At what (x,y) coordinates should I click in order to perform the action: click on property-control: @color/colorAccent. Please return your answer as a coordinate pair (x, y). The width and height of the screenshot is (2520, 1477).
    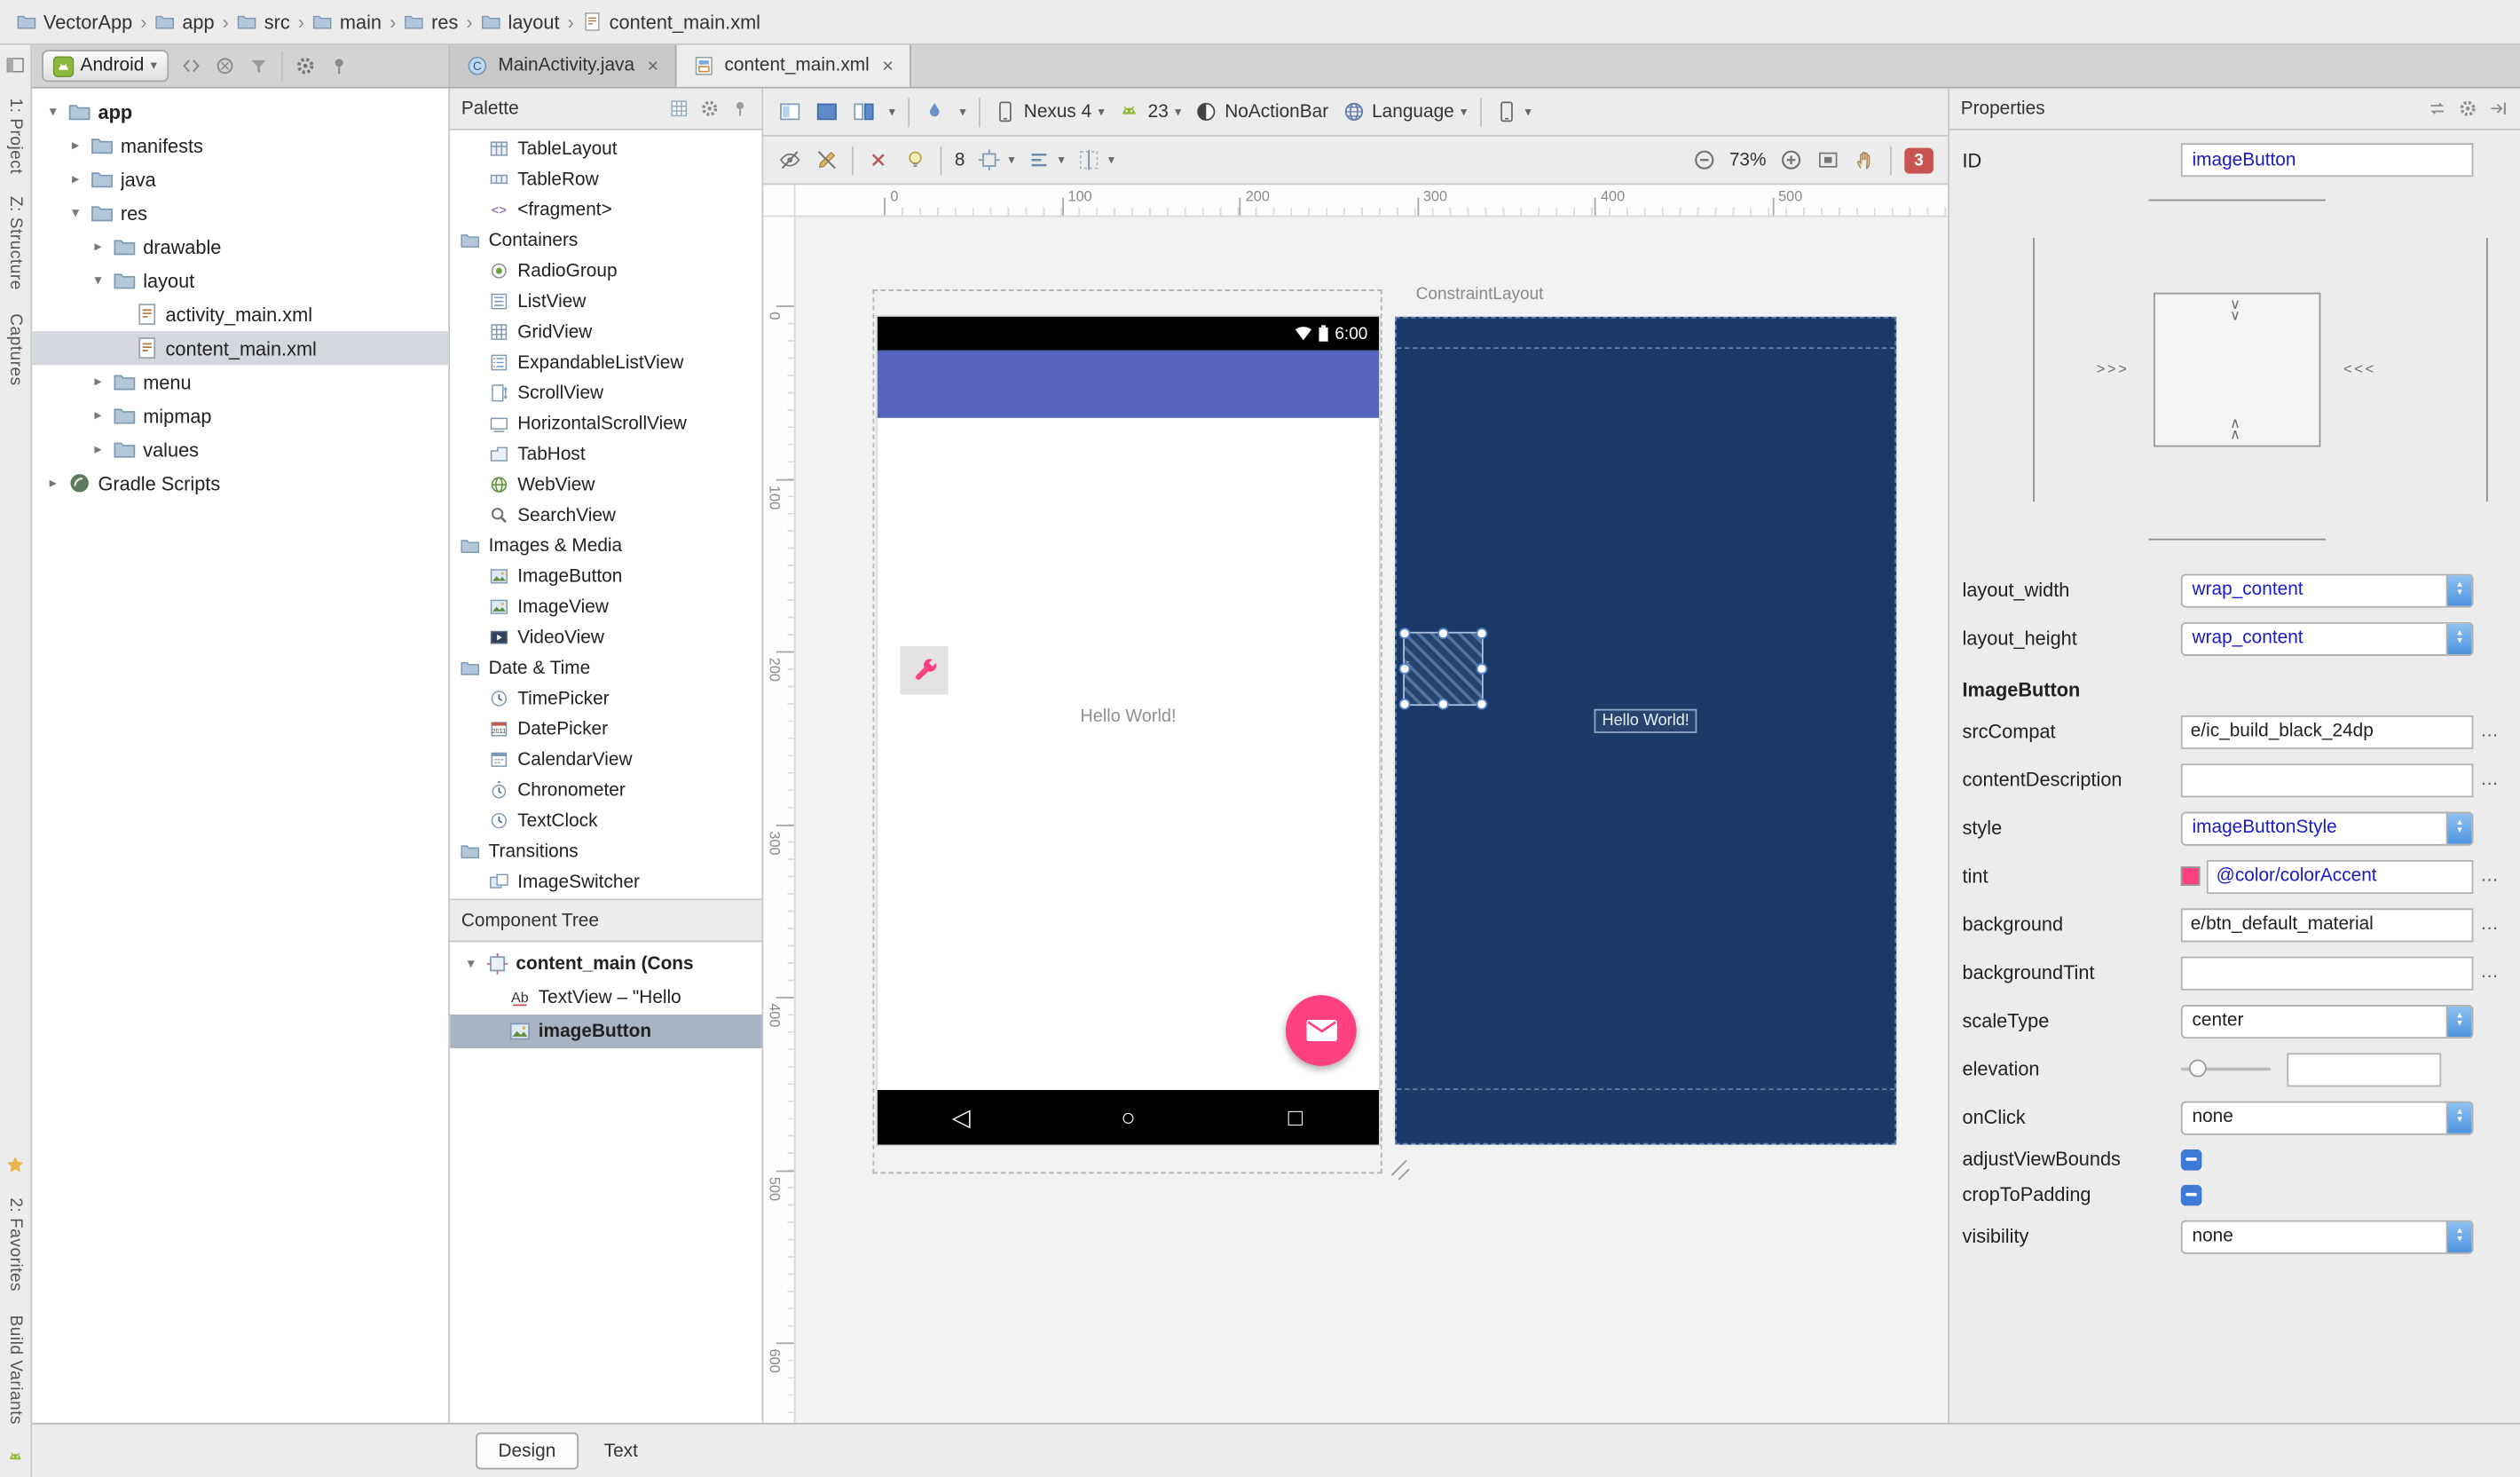
    Looking at the image, I should click on (2340, 876).